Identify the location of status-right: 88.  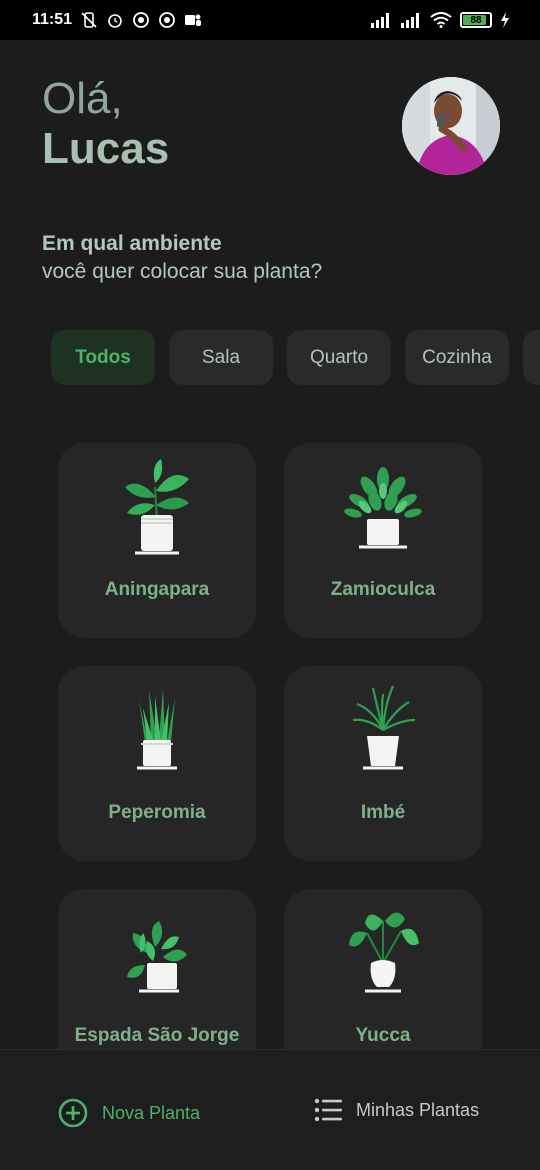
(440, 20).